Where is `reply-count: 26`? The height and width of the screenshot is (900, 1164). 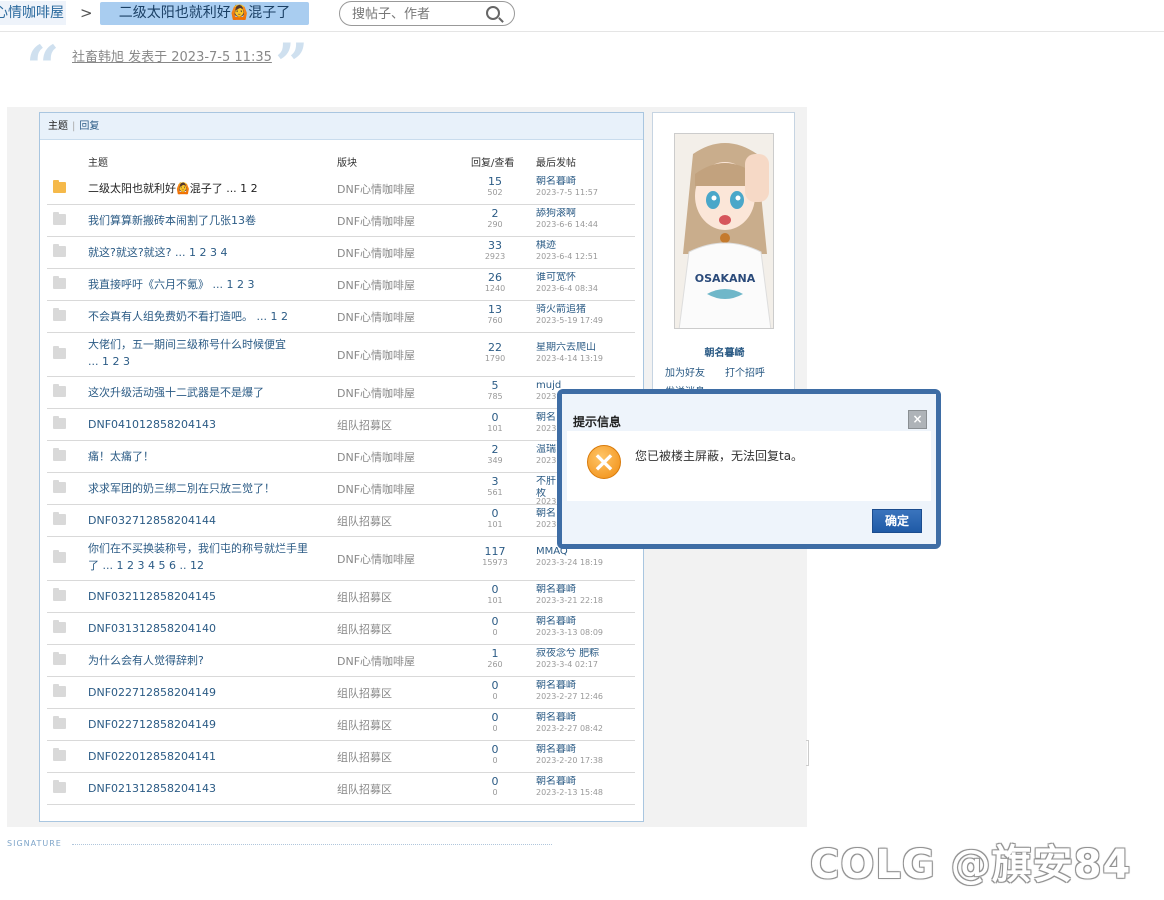 reply-count: 26 is located at coordinates (495, 278).